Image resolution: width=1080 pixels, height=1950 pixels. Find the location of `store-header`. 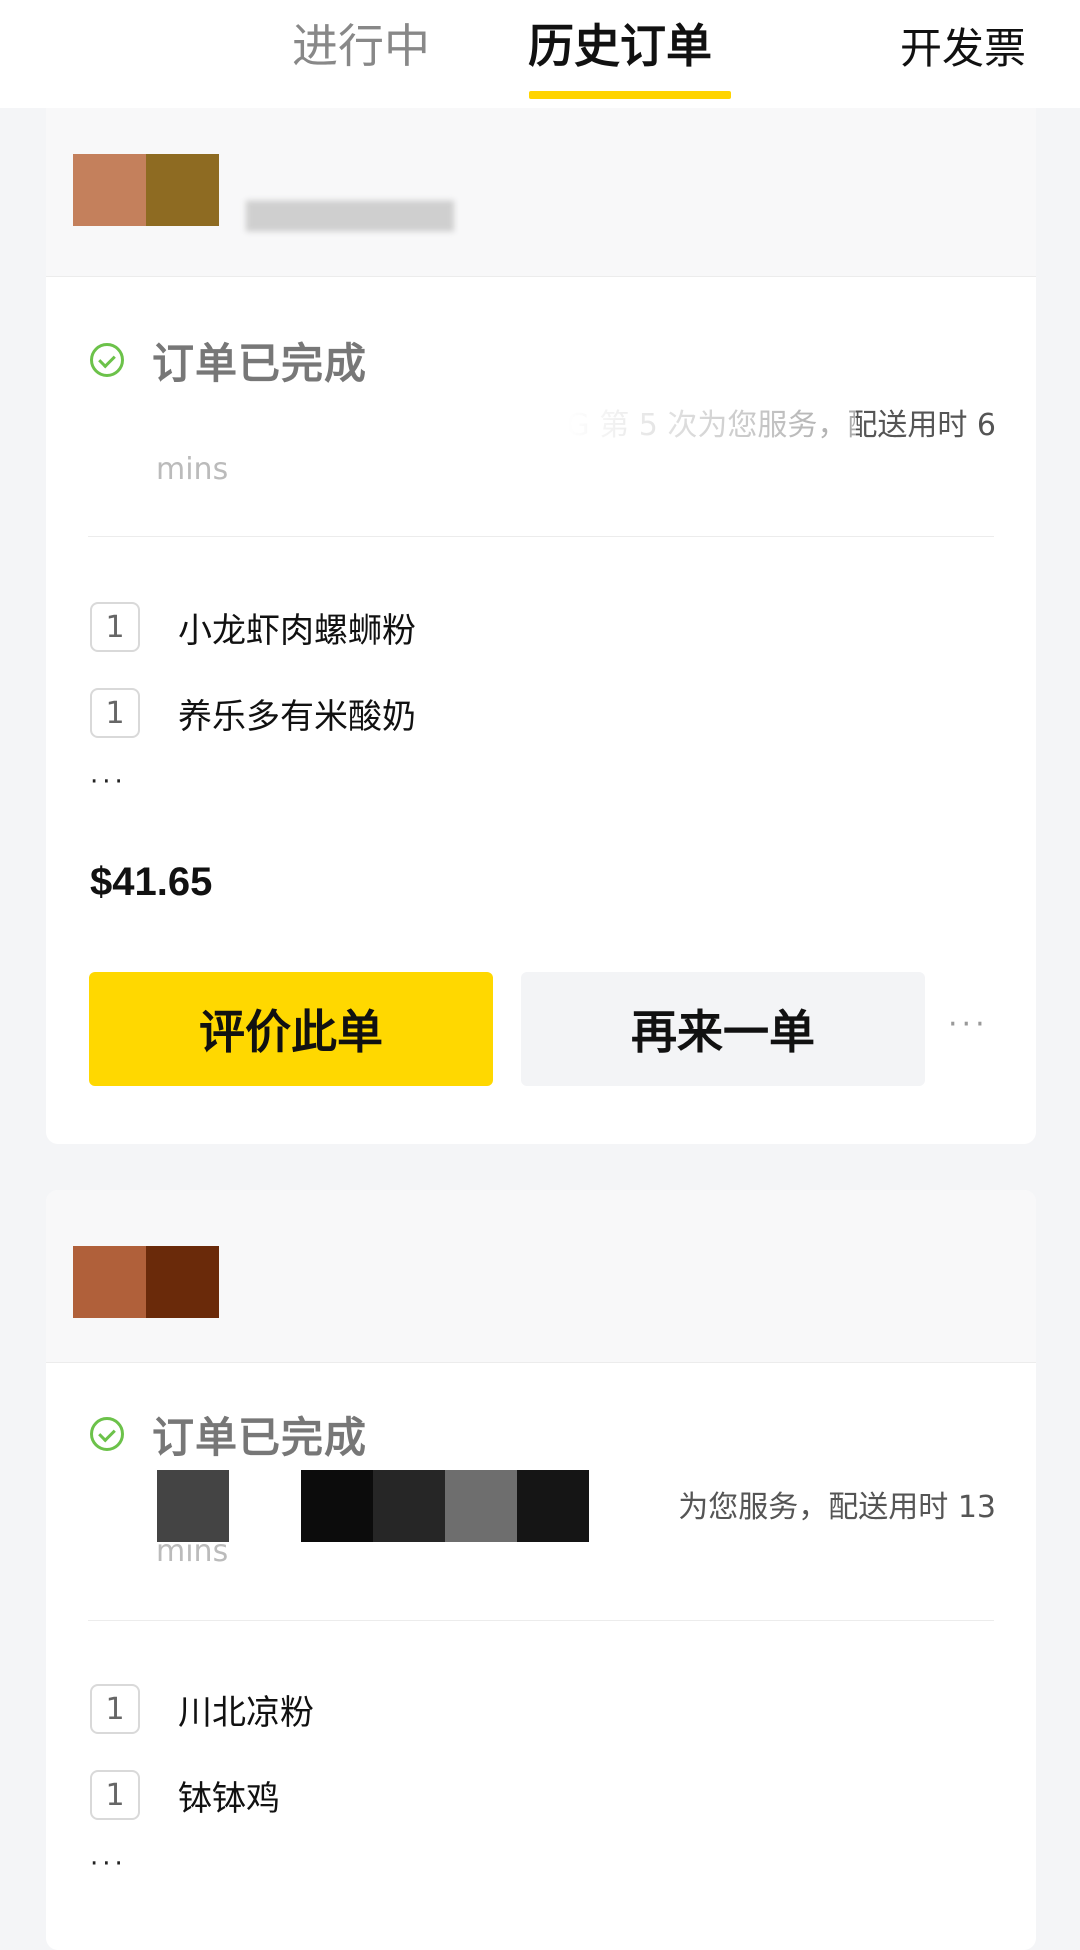

store-header is located at coordinates (541, 1276).